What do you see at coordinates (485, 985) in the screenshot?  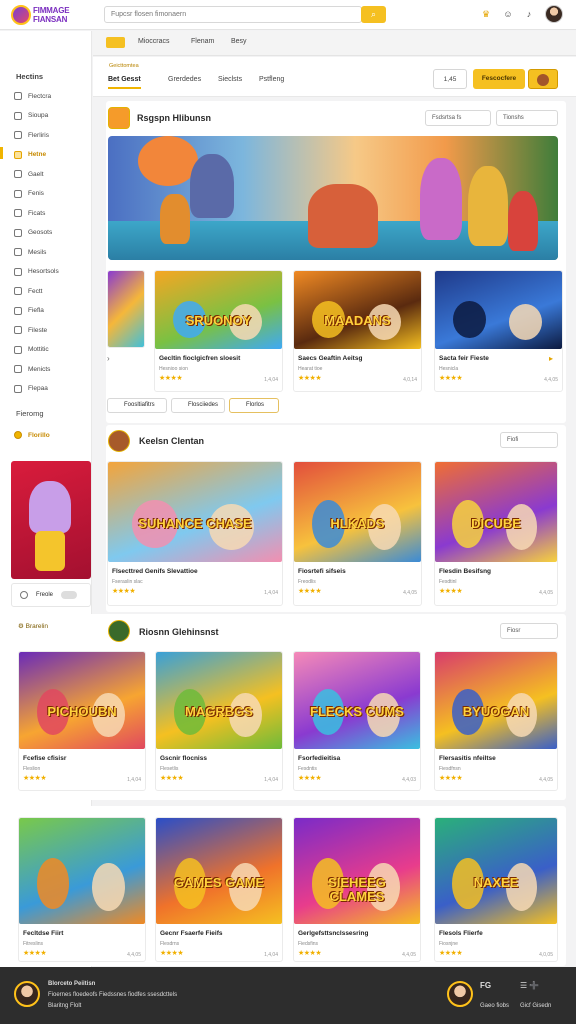 I see `footer-icon-label: FG` at bounding box center [485, 985].